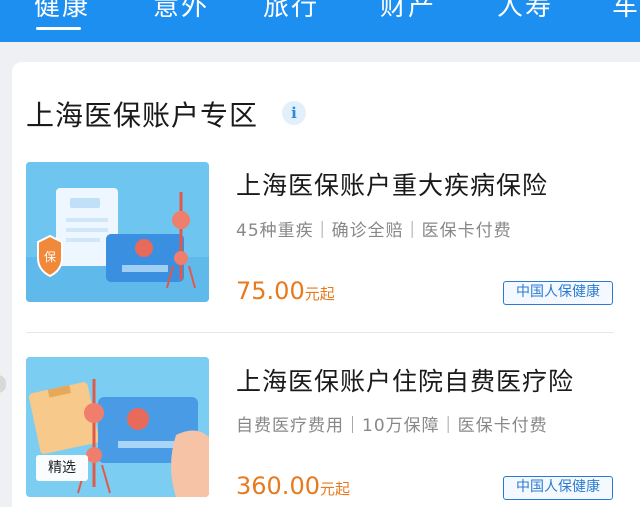 The width and height of the screenshot is (640, 507). I want to click on product-title: 上海医保账户住院自费医疗险, so click(405, 380).